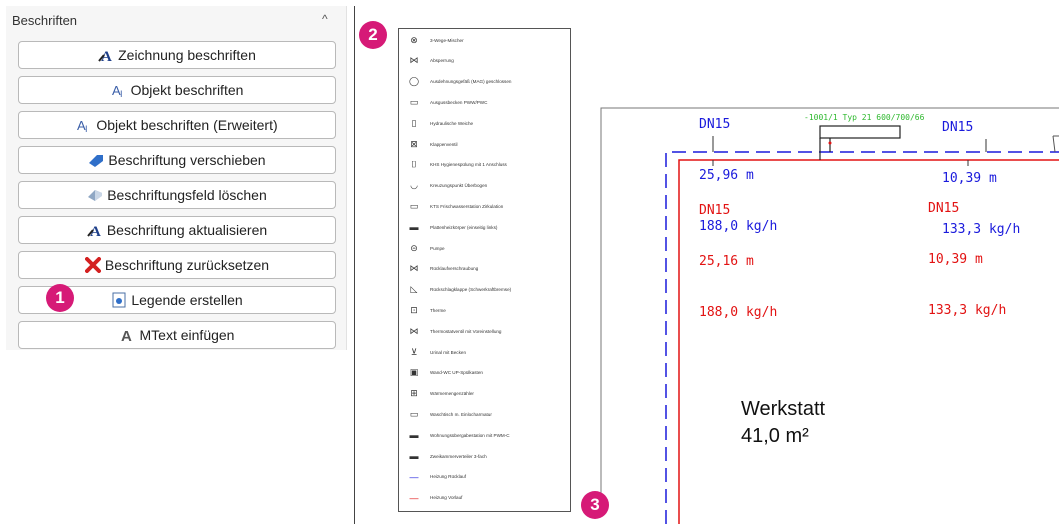 The height and width of the screenshot is (524, 1059). I want to click on legend-item-label: Therme, so click(438, 310).